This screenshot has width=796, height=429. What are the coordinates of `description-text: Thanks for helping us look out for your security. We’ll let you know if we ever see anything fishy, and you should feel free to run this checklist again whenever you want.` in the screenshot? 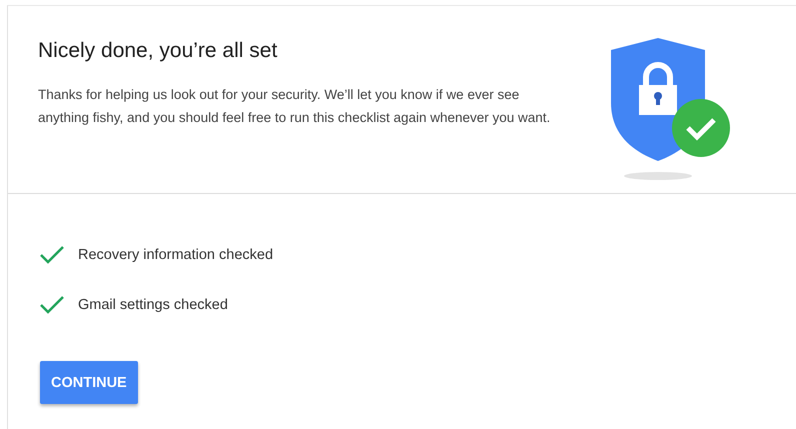 It's located at (295, 106).